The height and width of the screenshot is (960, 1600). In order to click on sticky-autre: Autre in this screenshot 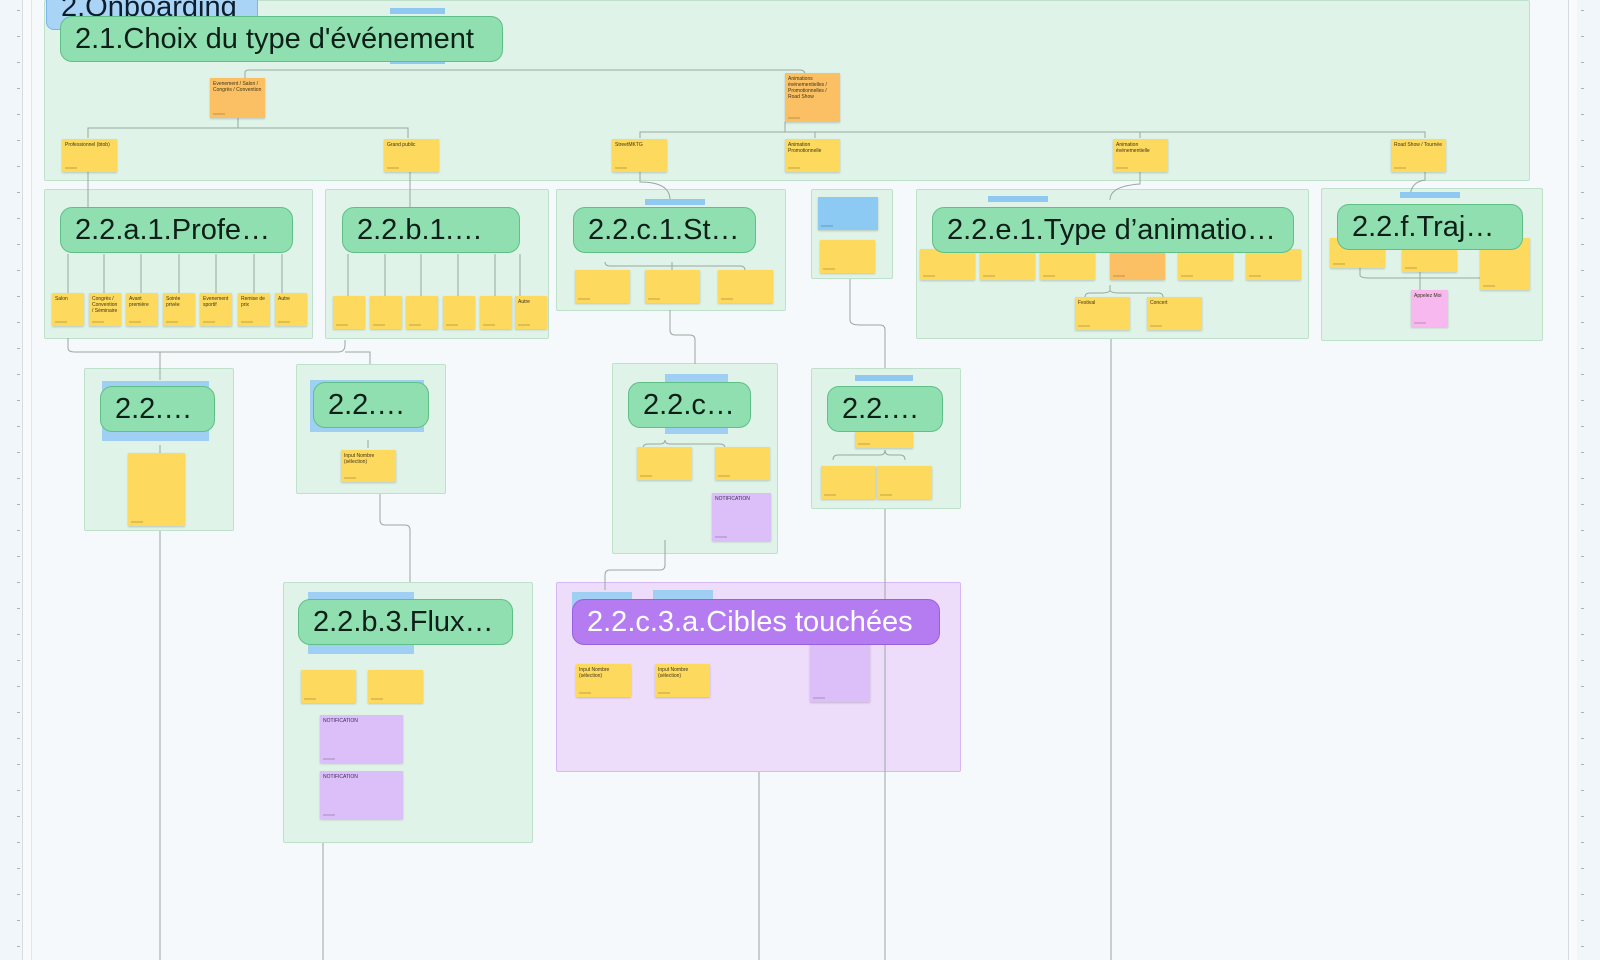, I will do `click(291, 309)`.